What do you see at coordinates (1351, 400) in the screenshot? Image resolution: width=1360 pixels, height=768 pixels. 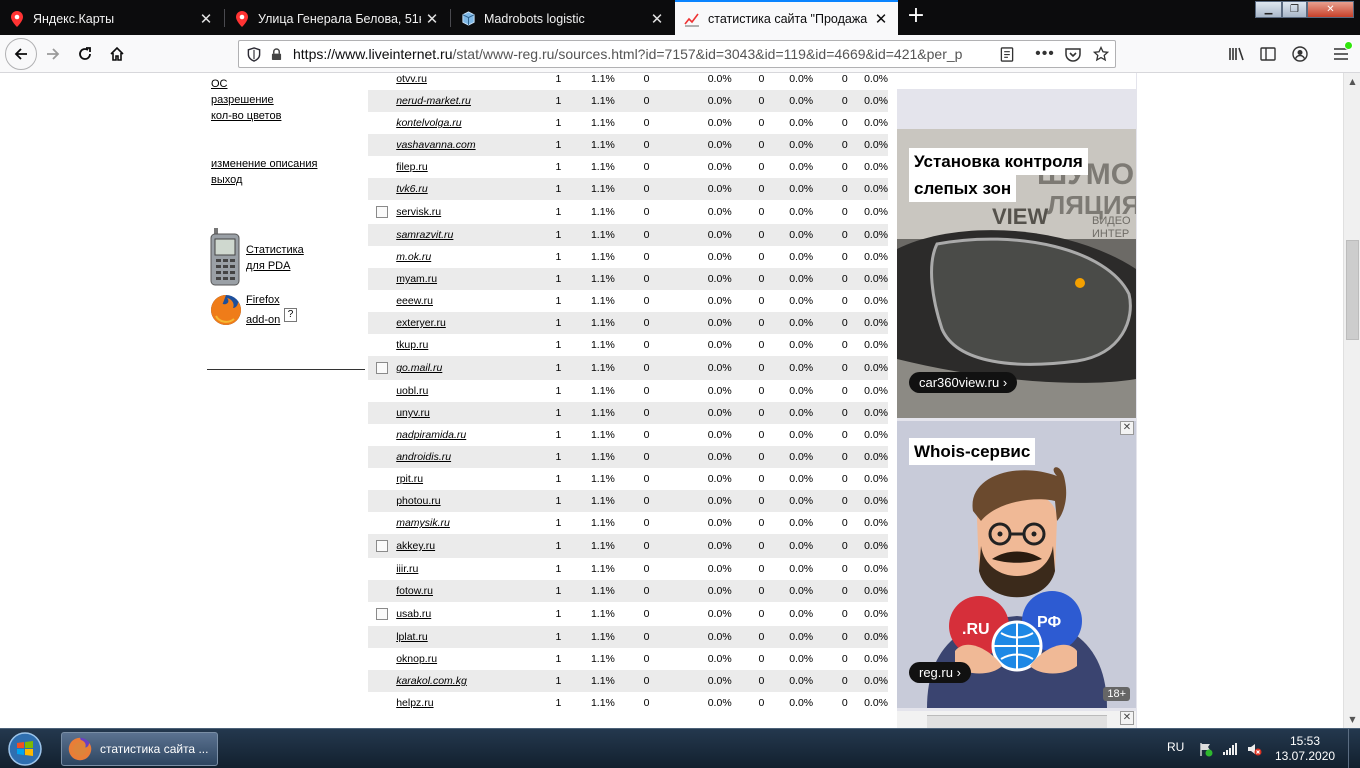 I see `vertical-scrollbar: ▲ ▼` at bounding box center [1351, 400].